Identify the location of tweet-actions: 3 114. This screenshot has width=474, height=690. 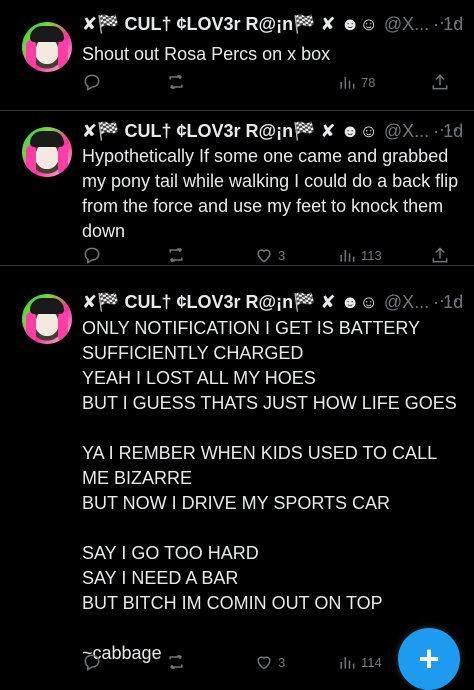
(267, 664).